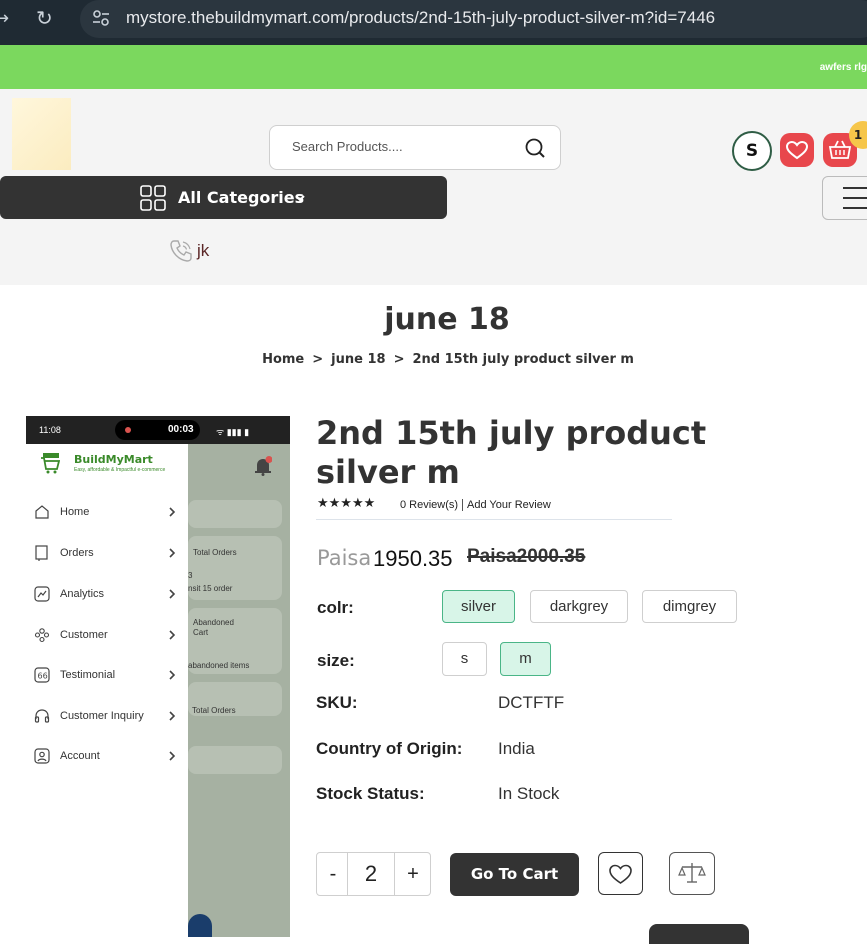  Describe the element at coordinates (514, 874) in the screenshot. I see `go-to-cart-button: Go To Cart` at that location.